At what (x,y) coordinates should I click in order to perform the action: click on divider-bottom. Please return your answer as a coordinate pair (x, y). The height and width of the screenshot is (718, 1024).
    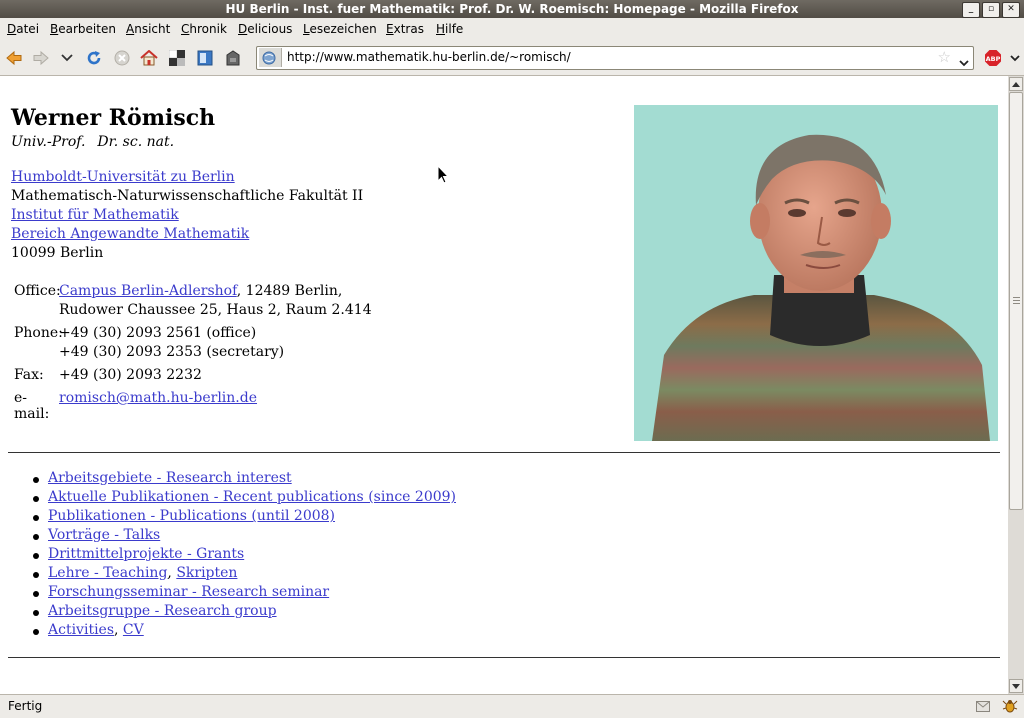
    Looking at the image, I should click on (504, 657).